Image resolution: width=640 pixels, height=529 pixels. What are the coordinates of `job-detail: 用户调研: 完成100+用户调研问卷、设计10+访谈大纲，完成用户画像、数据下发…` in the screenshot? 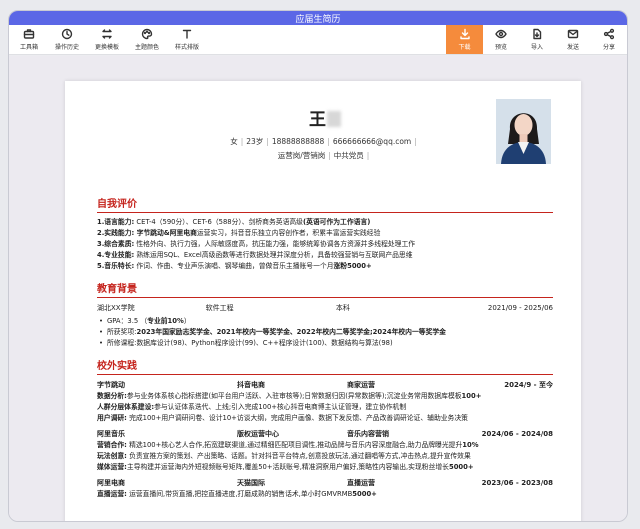 It's located at (282, 418).